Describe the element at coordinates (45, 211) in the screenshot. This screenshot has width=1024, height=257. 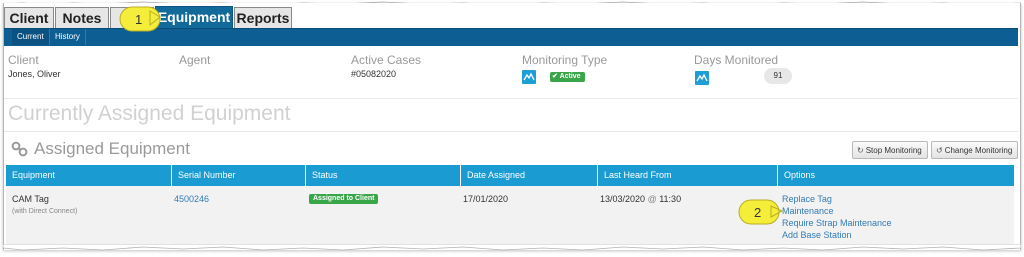
I see `equipment-note: (with Direct Connect)` at that location.